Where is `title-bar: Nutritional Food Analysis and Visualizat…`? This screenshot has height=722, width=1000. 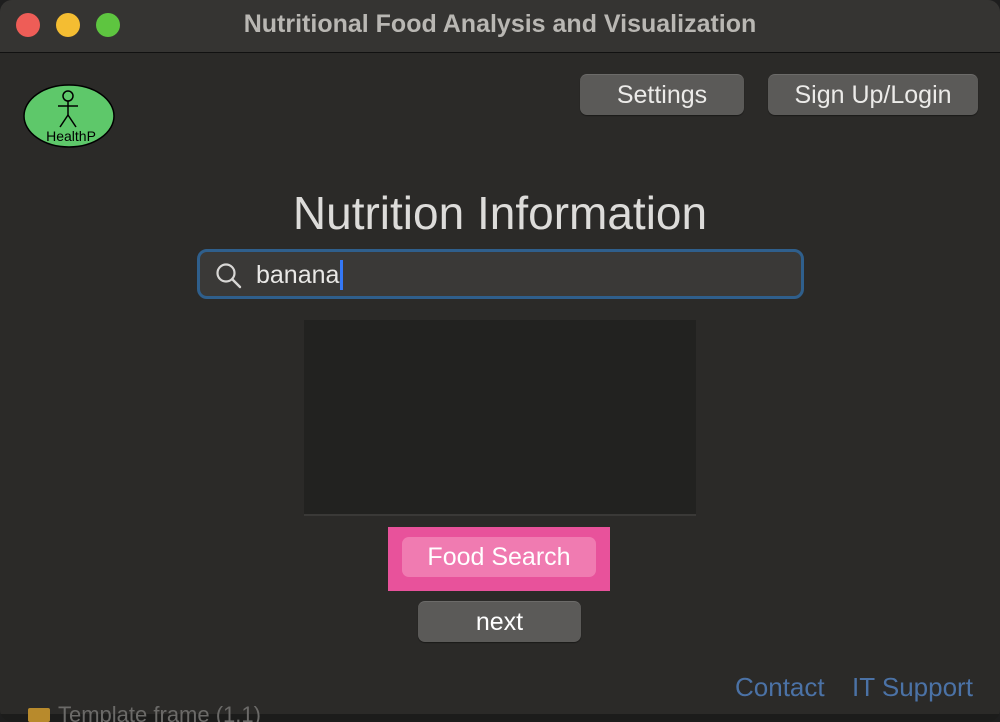 title-bar: Nutritional Food Analysis and Visualizat… is located at coordinates (500, 26).